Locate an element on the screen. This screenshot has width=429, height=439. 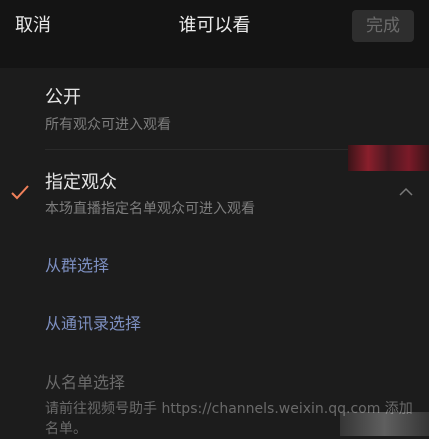
option-specified-subtitle: 本场直播指定名单观众可进入观看 is located at coordinates (150, 209).